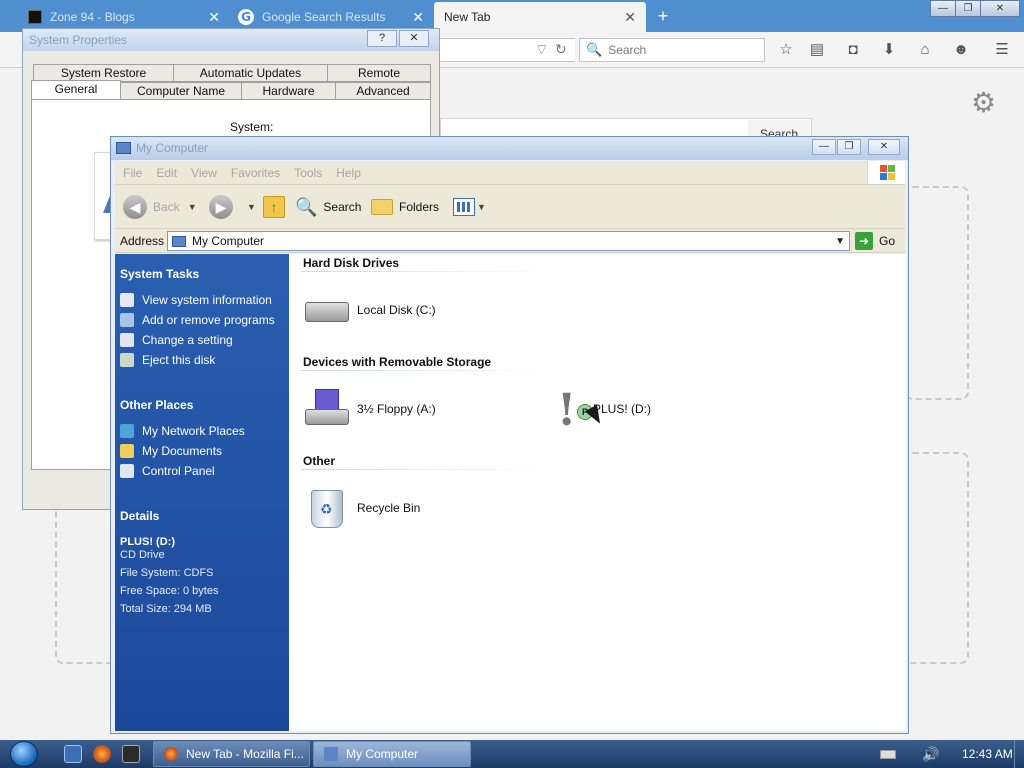  I want to click on folders-button: Folders, so click(405, 207).